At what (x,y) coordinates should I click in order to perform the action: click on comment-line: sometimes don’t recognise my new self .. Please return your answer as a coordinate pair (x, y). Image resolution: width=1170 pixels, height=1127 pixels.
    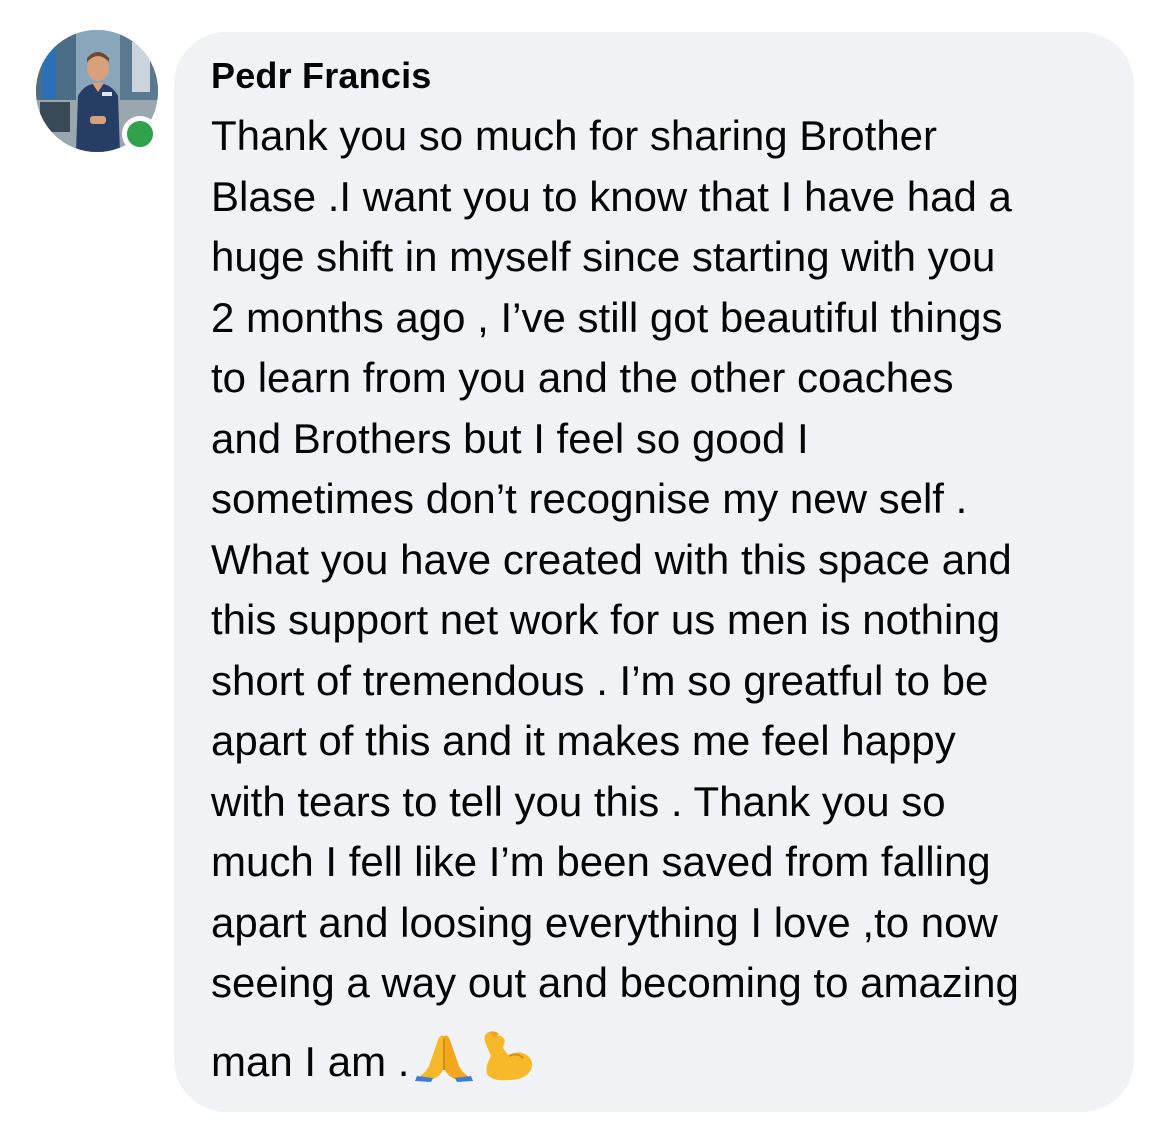
    Looking at the image, I should click on (589, 498).